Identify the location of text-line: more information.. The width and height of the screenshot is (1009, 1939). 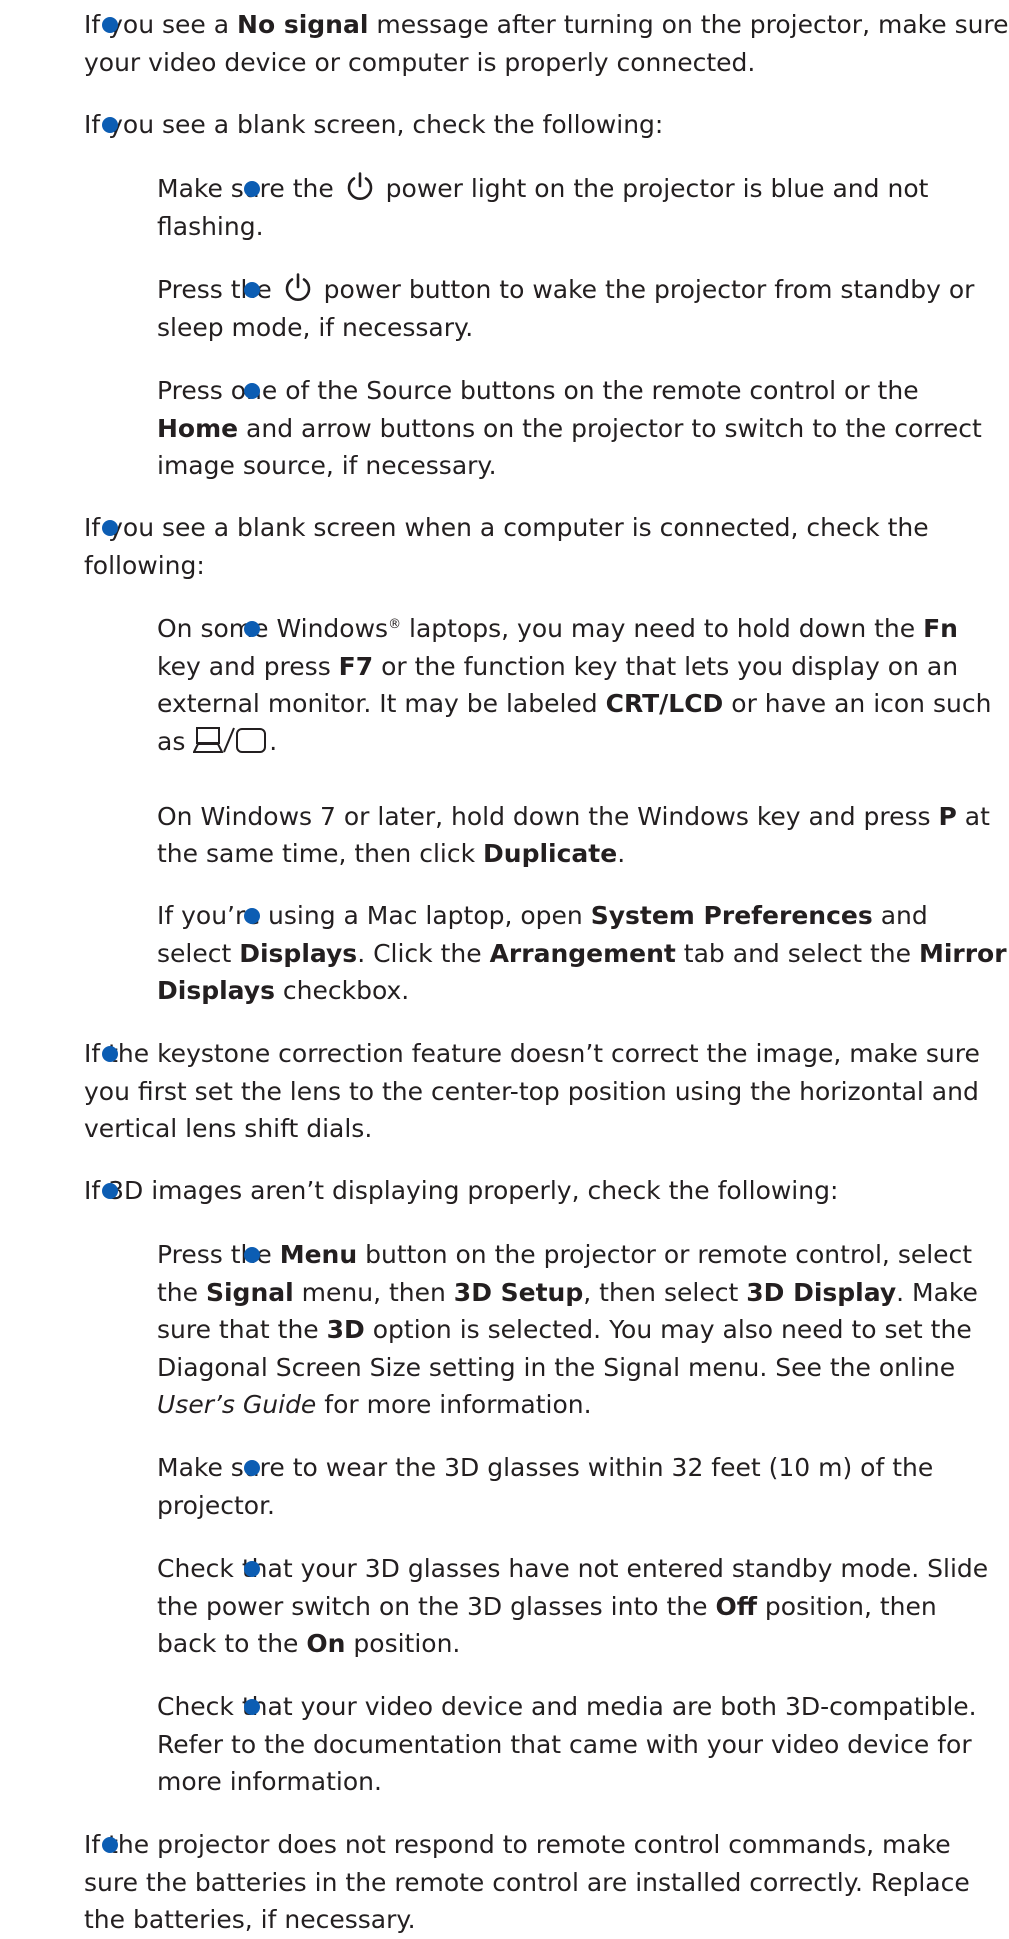
(580, 1782).